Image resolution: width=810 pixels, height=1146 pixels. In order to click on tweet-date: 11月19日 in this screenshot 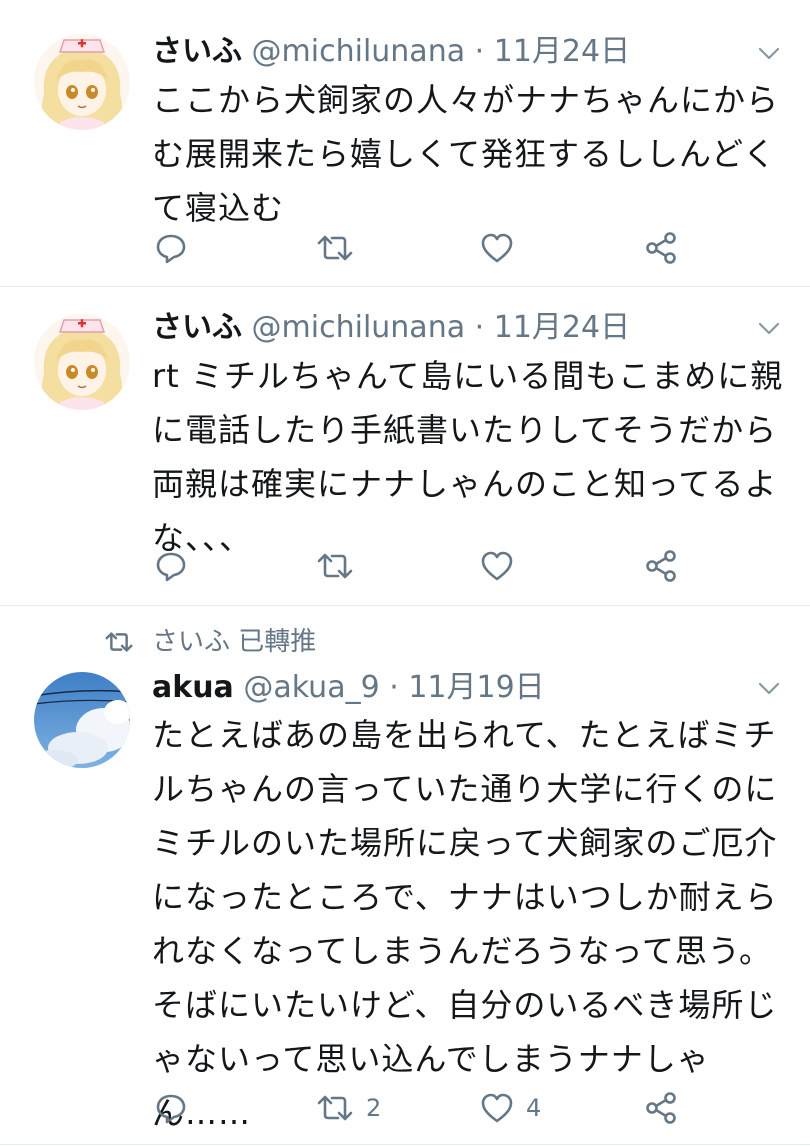, I will do `click(476, 687)`.